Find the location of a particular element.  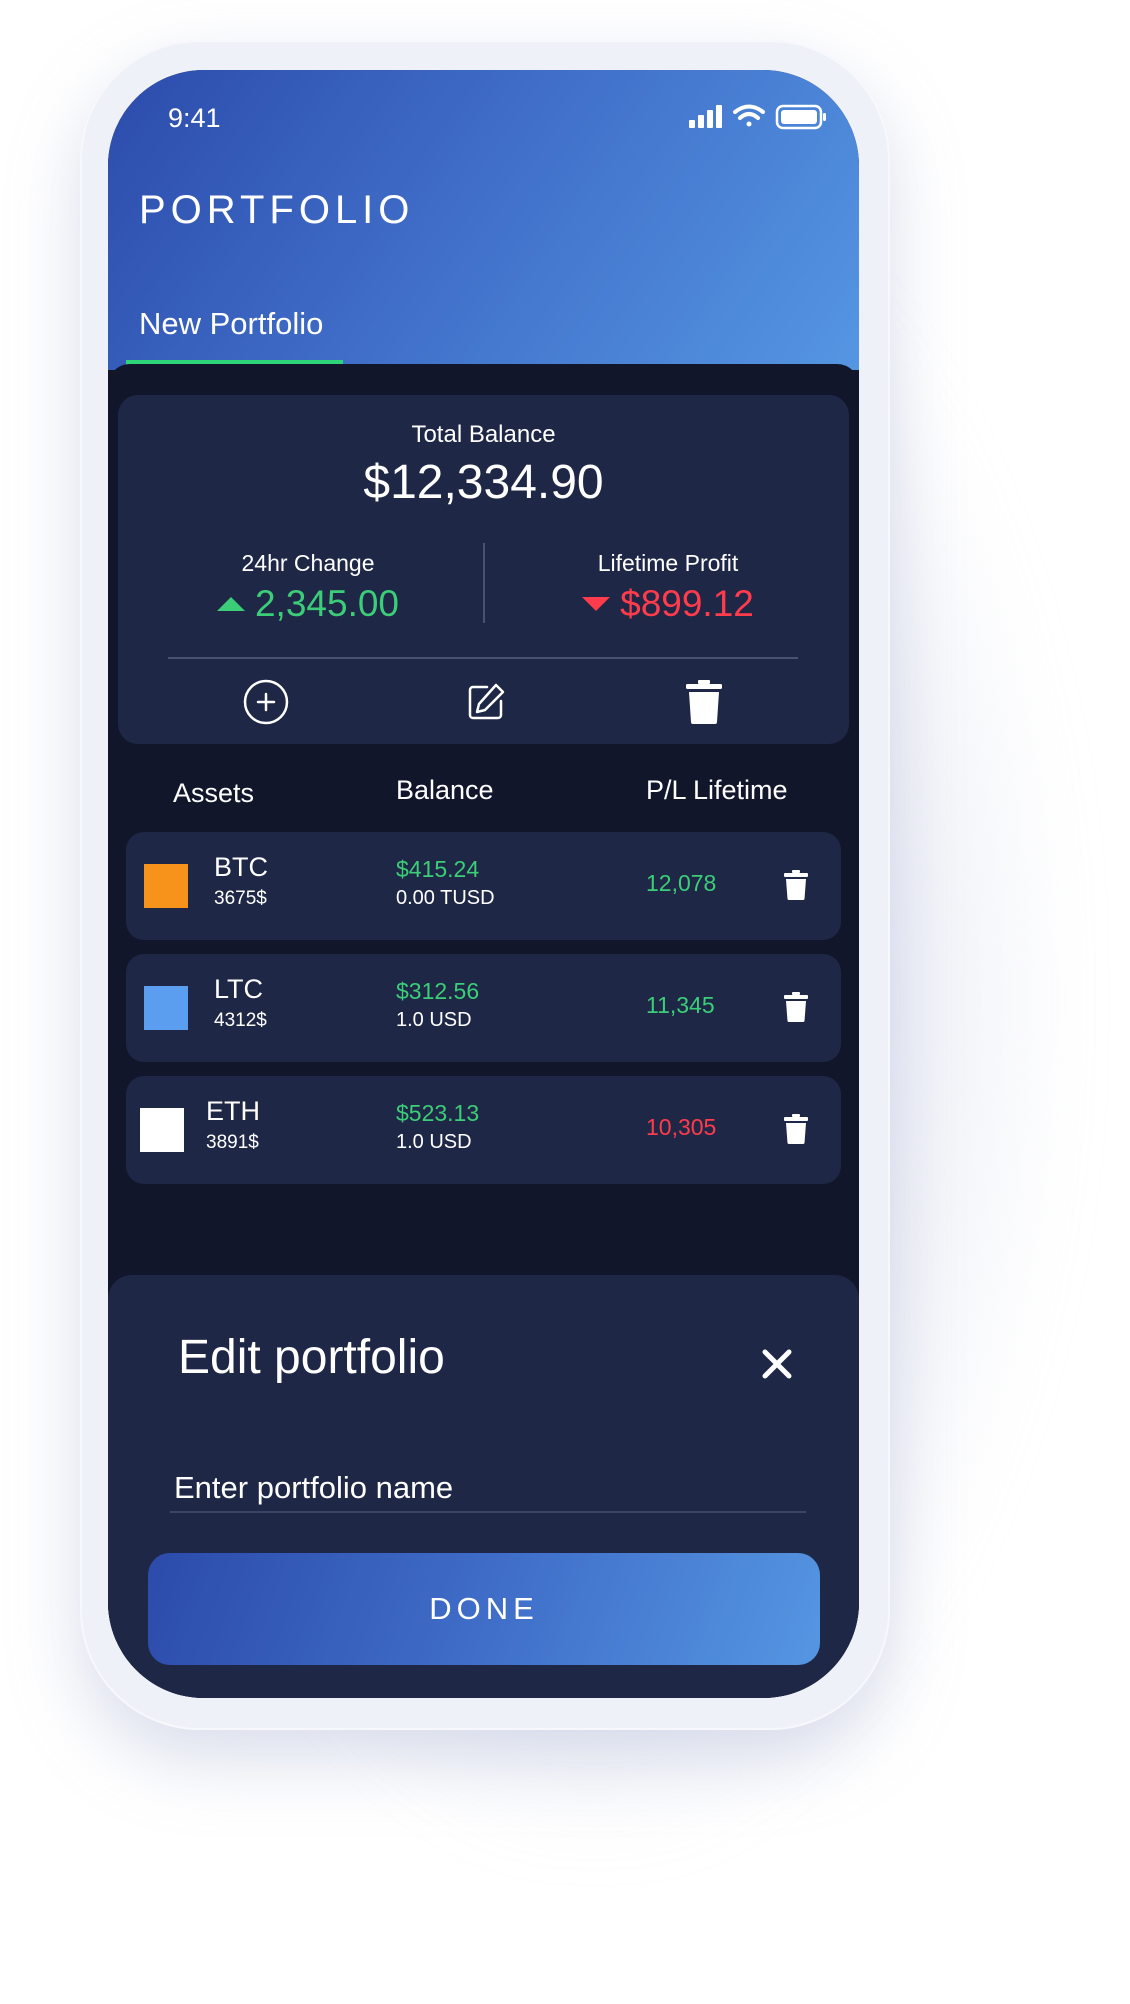

asset-row-eth: ETH 3891$ $523.13 1.0 USD 10,305 is located at coordinates (483, 1130).